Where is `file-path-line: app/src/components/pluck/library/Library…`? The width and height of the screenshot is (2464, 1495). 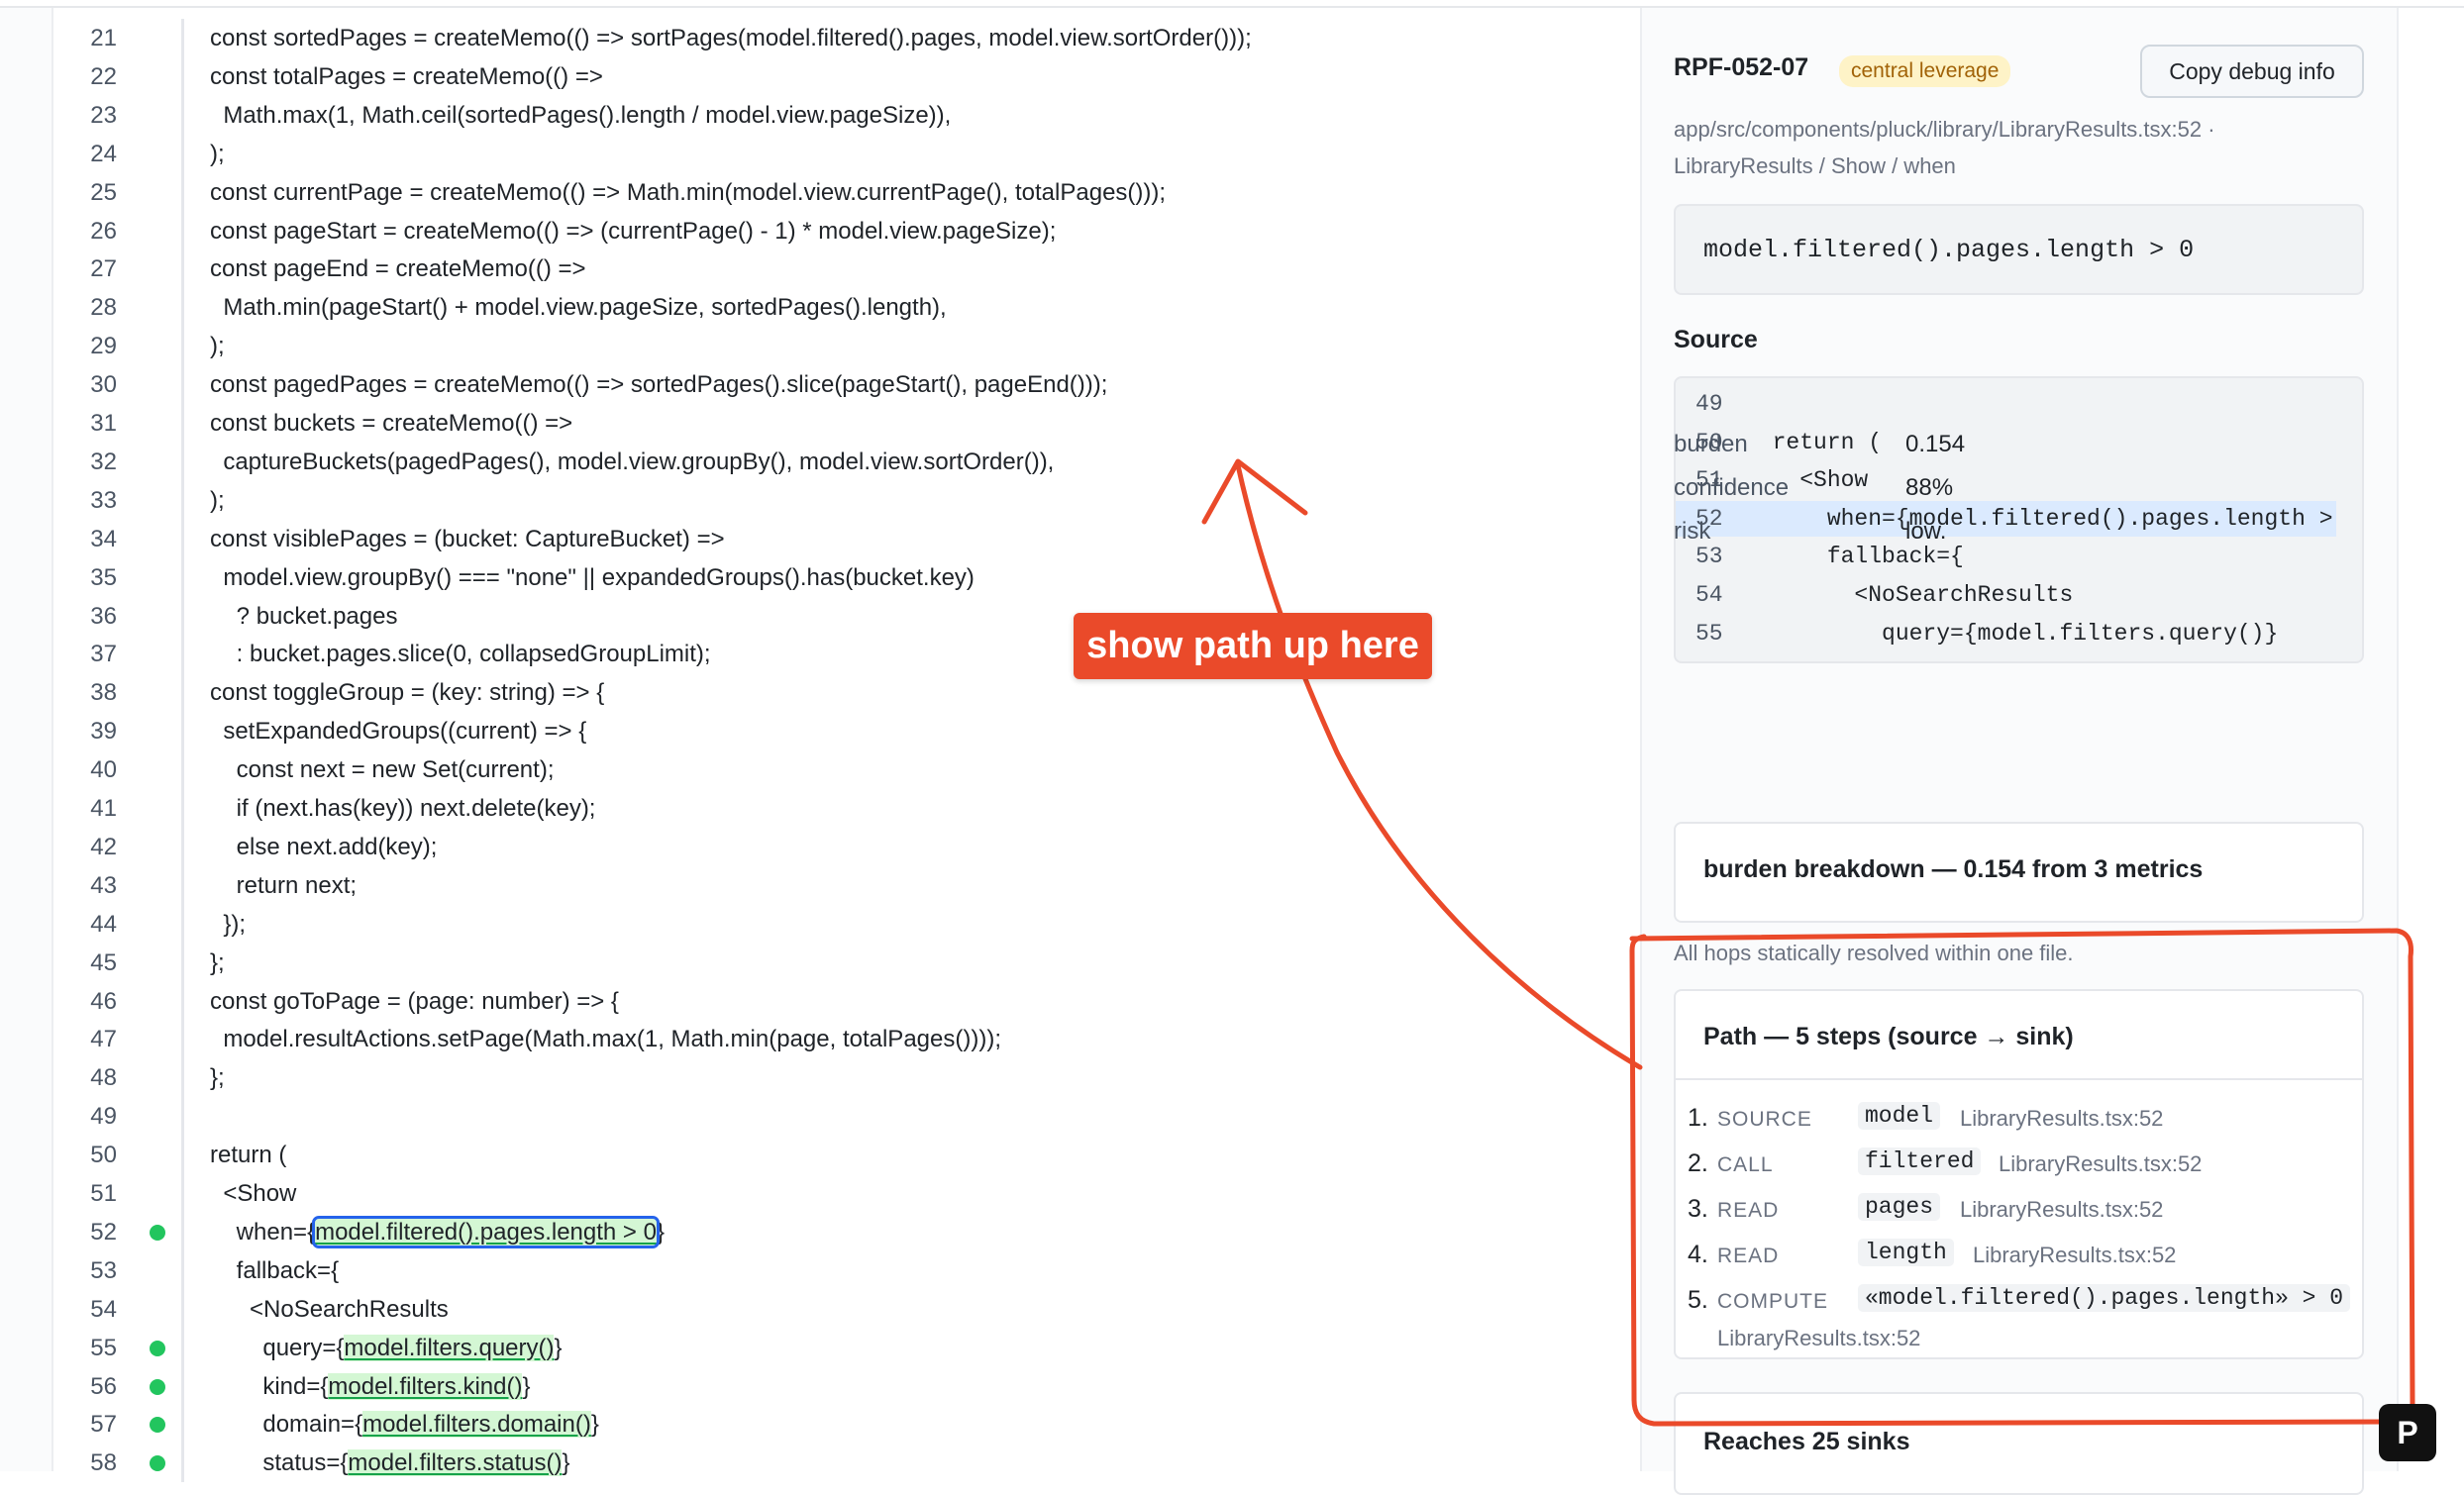
file-path-line: app/src/components/pluck/library/Library… is located at coordinates (2021, 129).